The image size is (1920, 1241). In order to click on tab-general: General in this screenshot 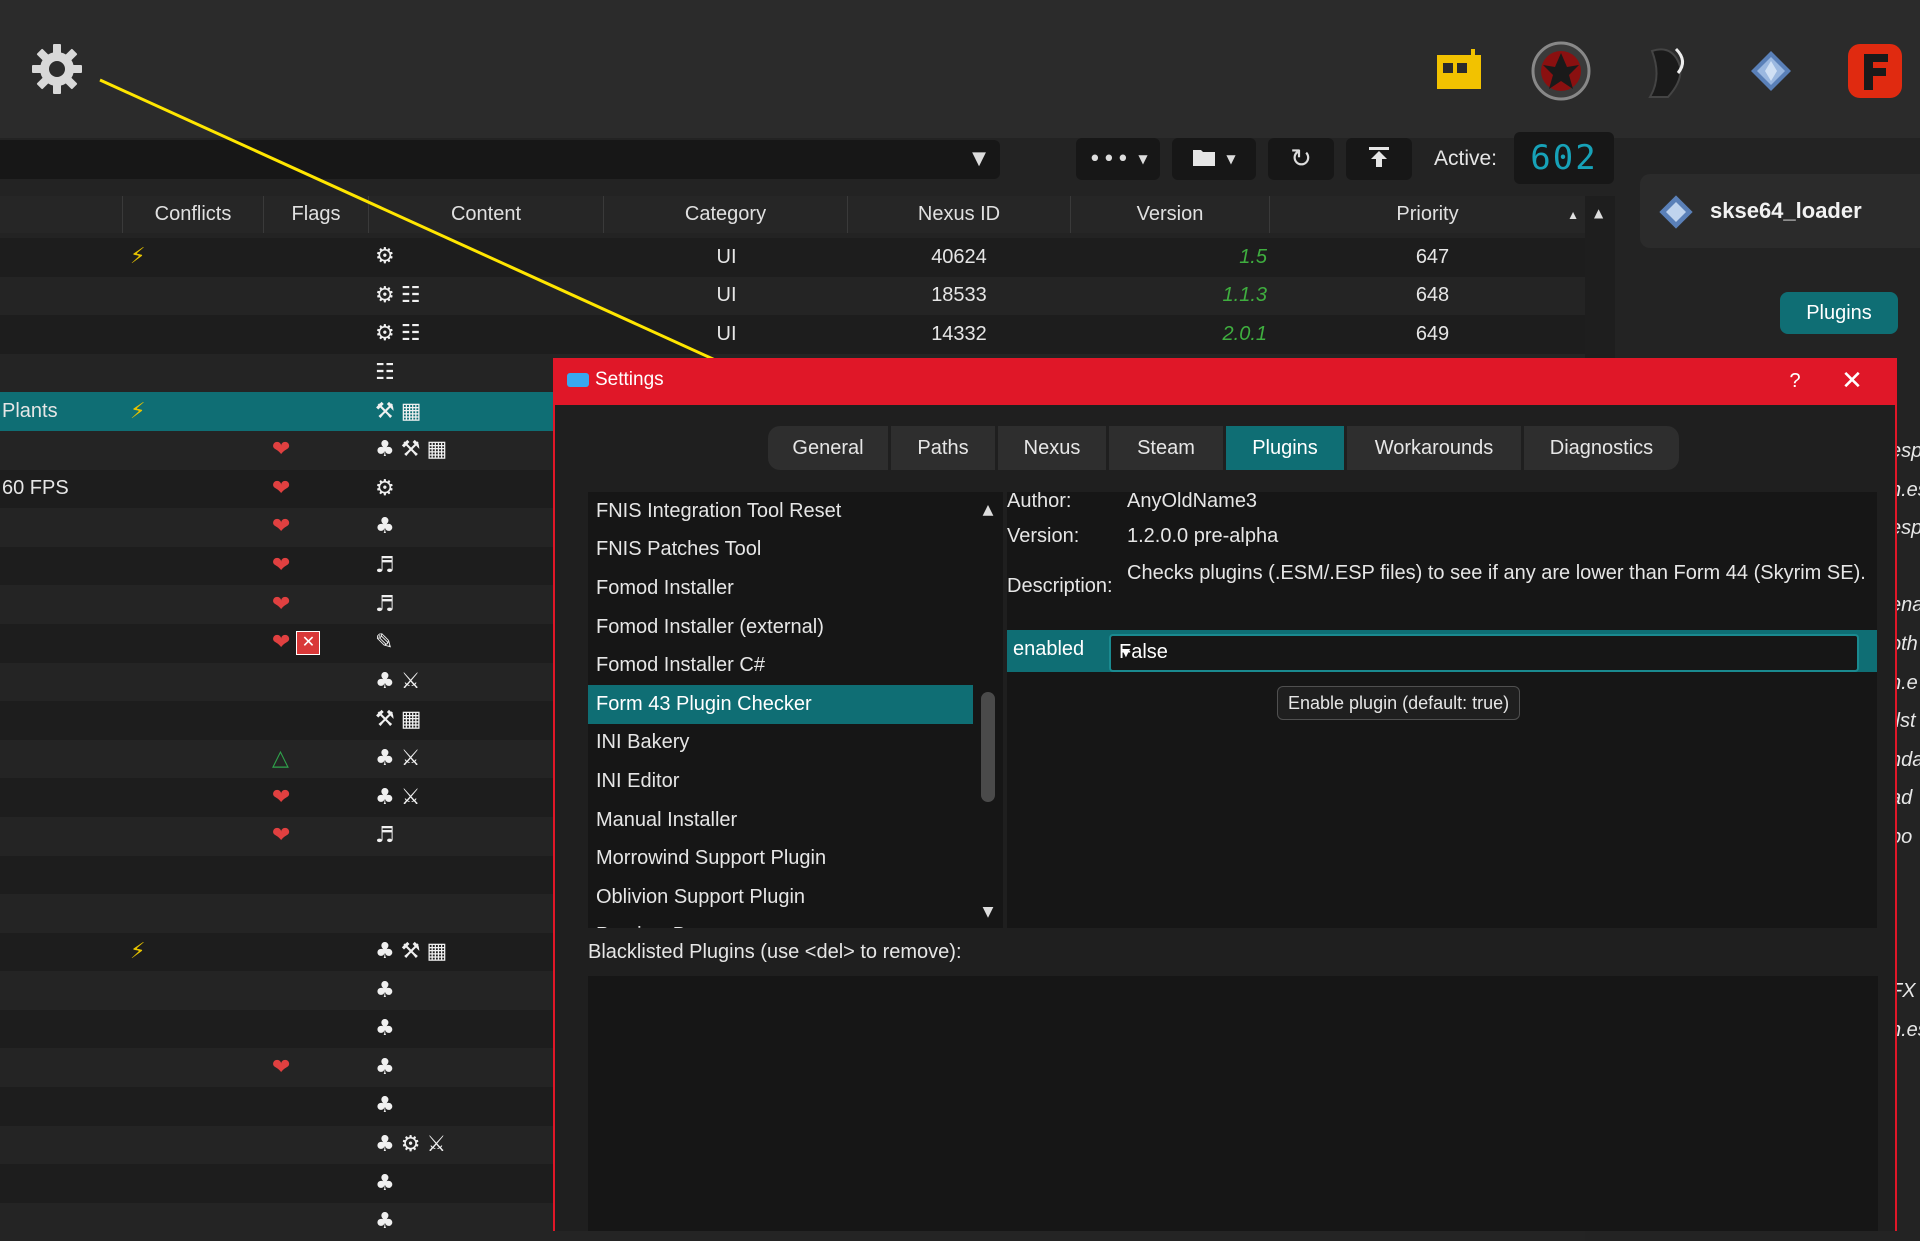, I will do `click(829, 448)`.